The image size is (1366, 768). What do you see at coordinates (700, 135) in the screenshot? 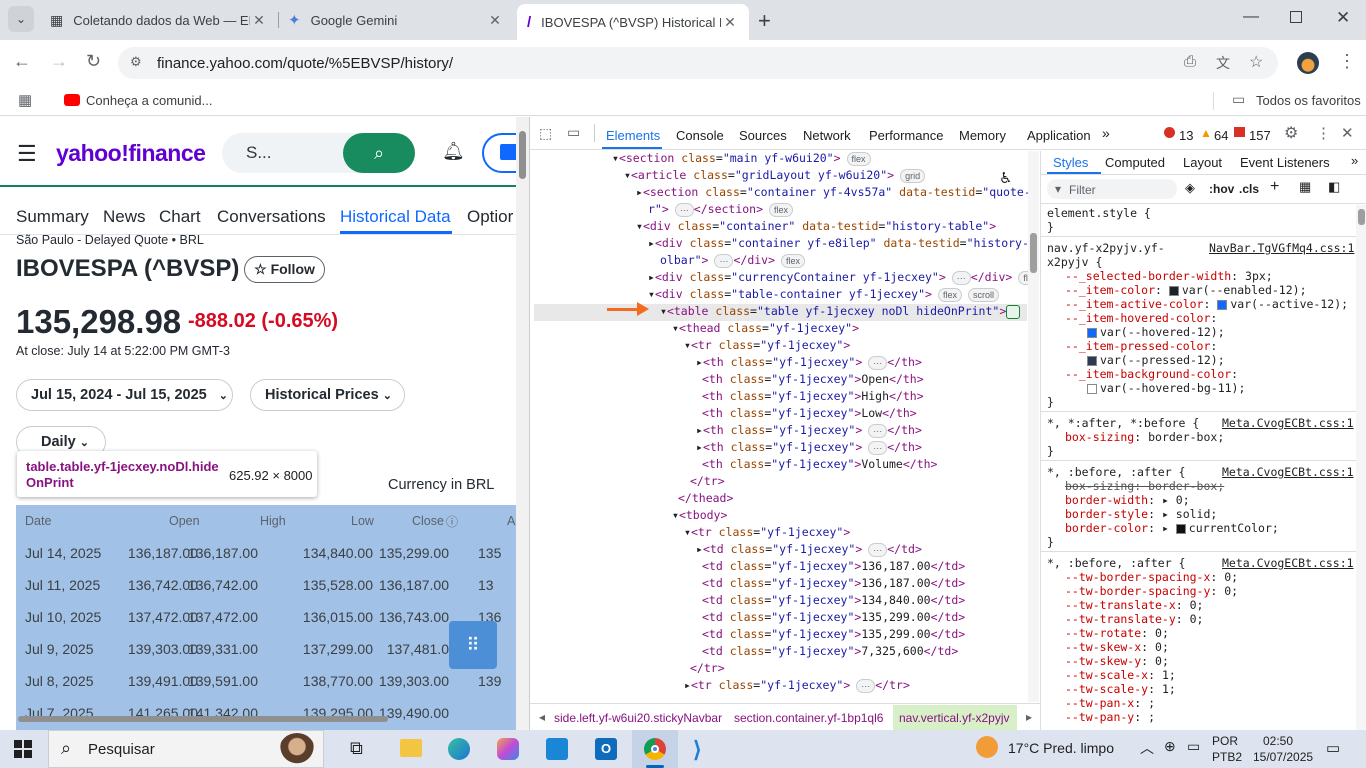
I see `devtools-tab-console: Console` at bounding box center [700, 135].